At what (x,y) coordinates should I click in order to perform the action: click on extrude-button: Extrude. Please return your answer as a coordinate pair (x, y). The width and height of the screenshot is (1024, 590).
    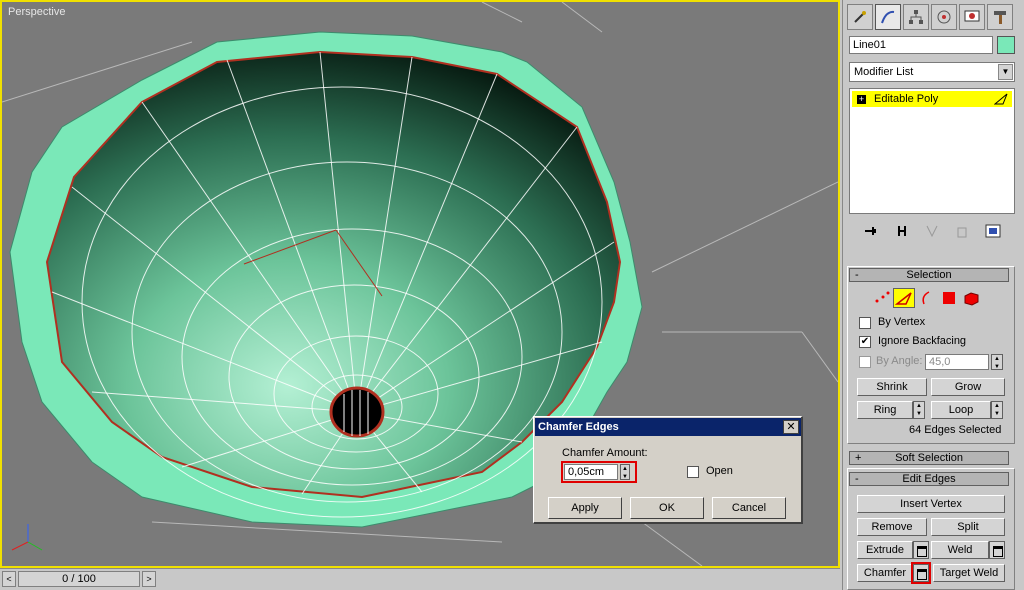
    Looking at the image, I should click on (885, 550).